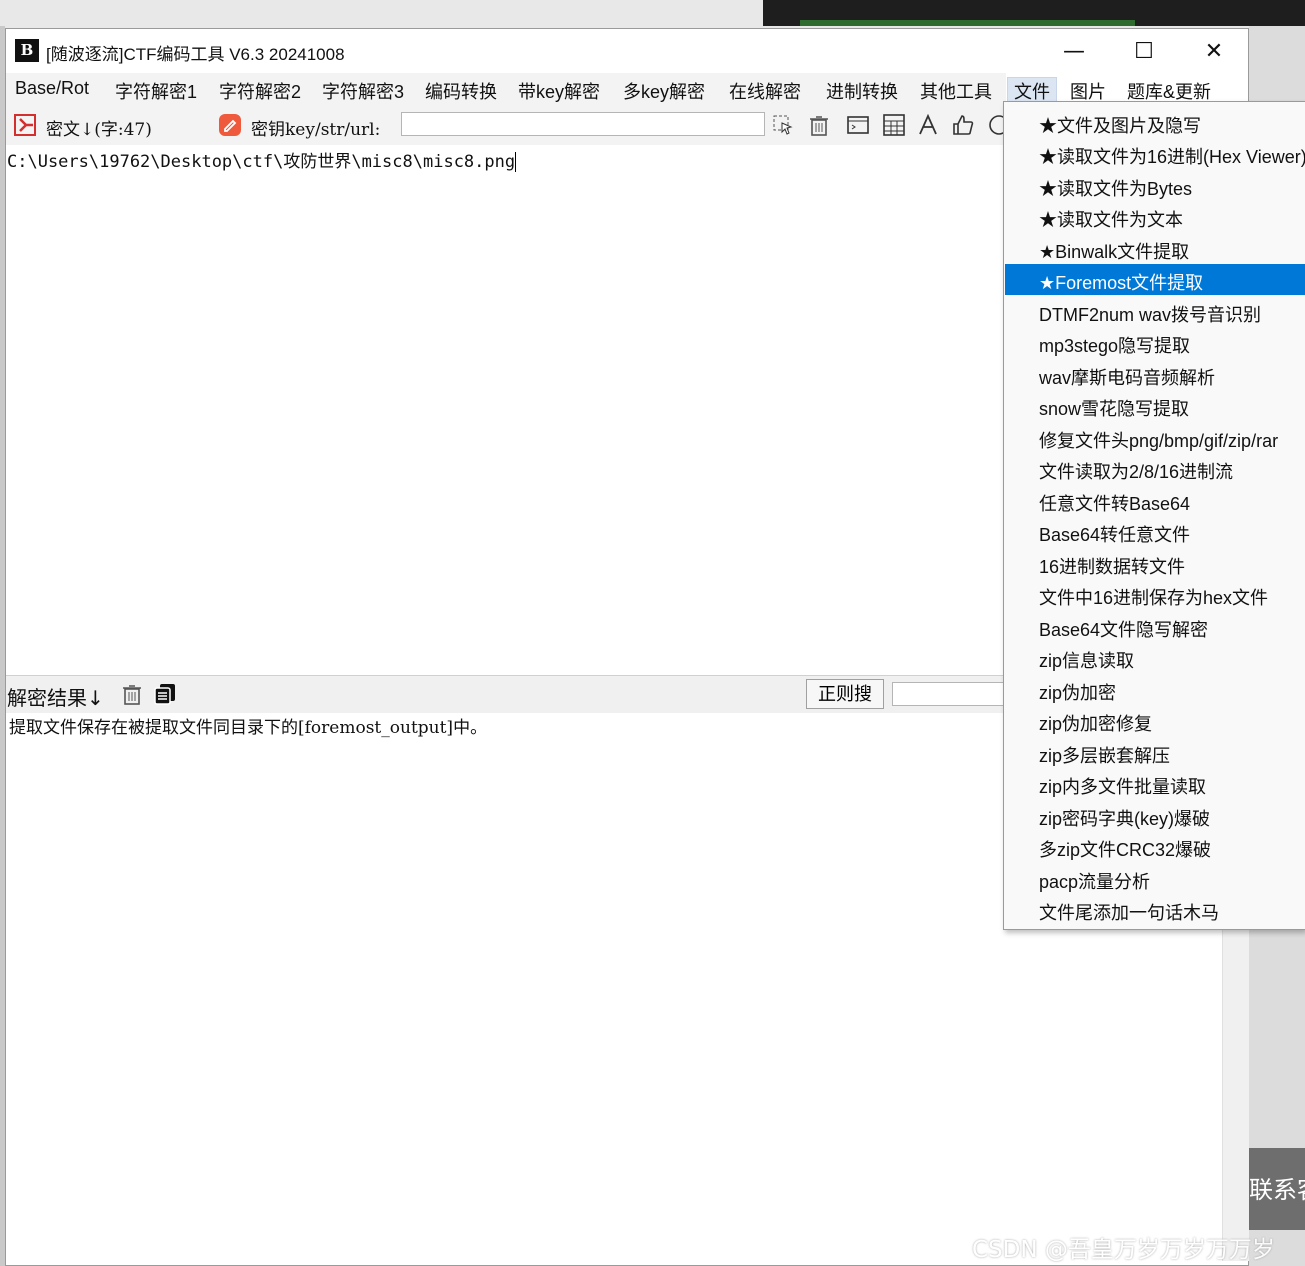 The height and width of the screenshot is (1266, 1305). I want to click on menu-char-decrypt-1: 字符解密1, so click(156, 91).